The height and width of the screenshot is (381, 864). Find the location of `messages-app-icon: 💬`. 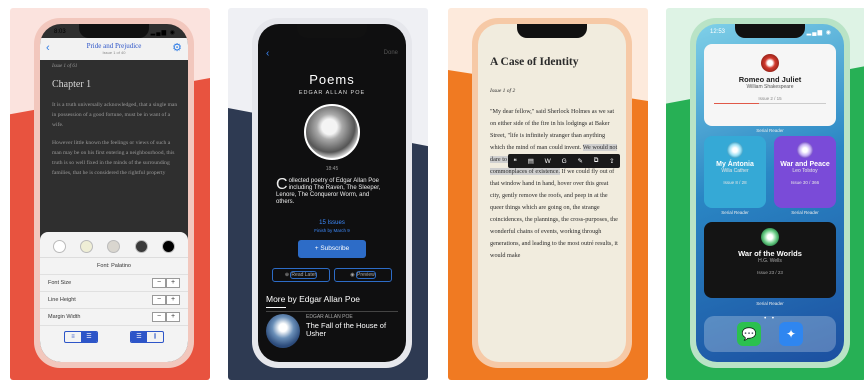

messages-app-icon: 💬 is located at coordinates (749, 334).